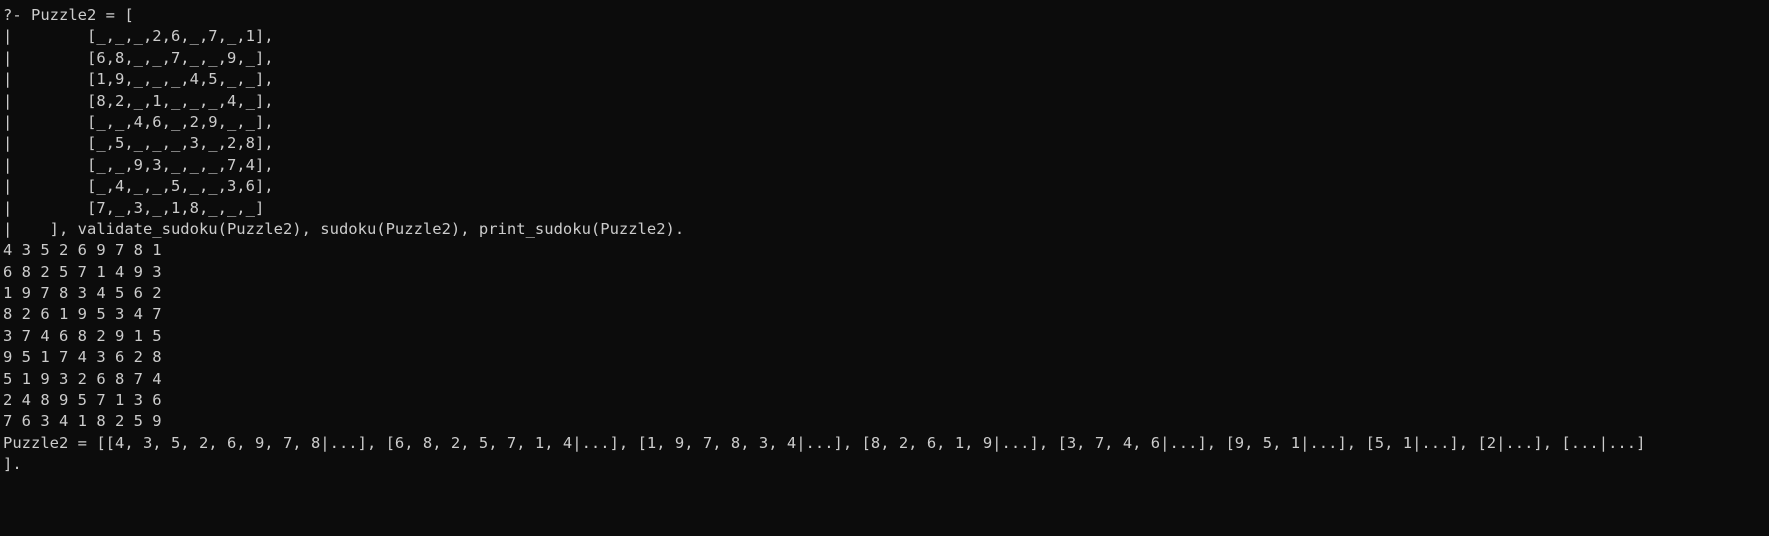  What do you see at coordinates (138, 121) in the screenshot?
I see `puzzle-row-5-line: | [_,_,4,6,_,2,9,_,_],` at bounding box center [138, 121].